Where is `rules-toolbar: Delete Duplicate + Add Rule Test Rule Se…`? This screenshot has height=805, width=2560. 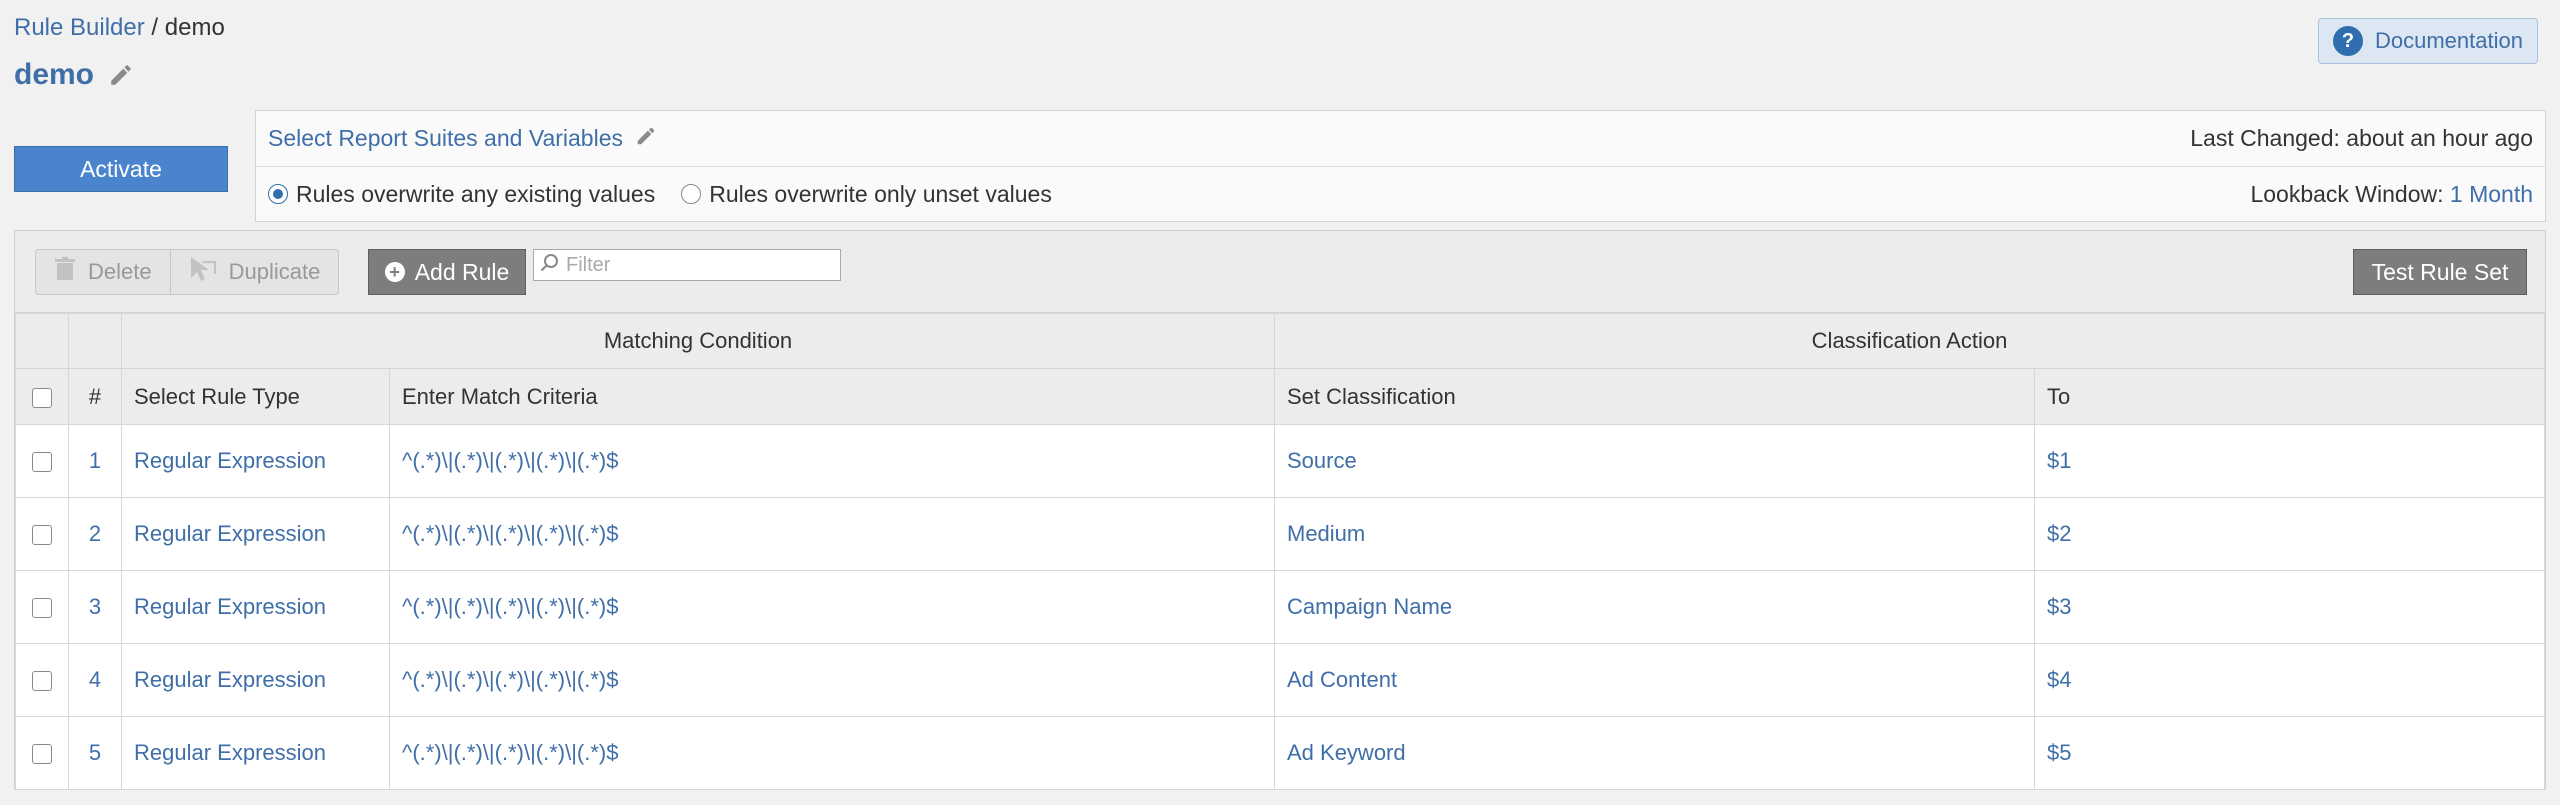
rules-toolbar: Delete Duplicate + Add Rule Test Rule Se… is located at coordinates (1280, 272).